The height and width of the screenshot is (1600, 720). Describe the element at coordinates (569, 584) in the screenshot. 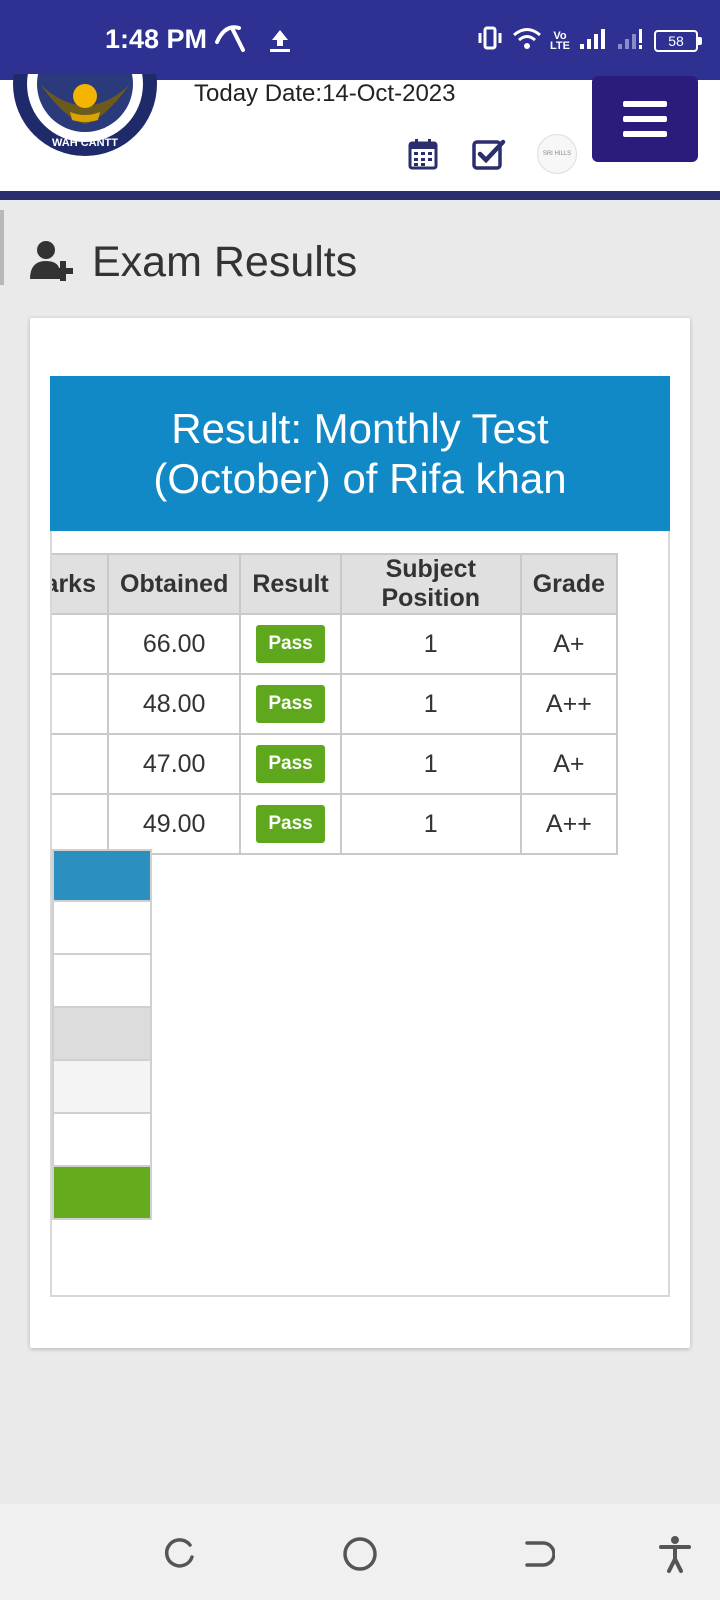

I see `col-grade: Grade` at that location.